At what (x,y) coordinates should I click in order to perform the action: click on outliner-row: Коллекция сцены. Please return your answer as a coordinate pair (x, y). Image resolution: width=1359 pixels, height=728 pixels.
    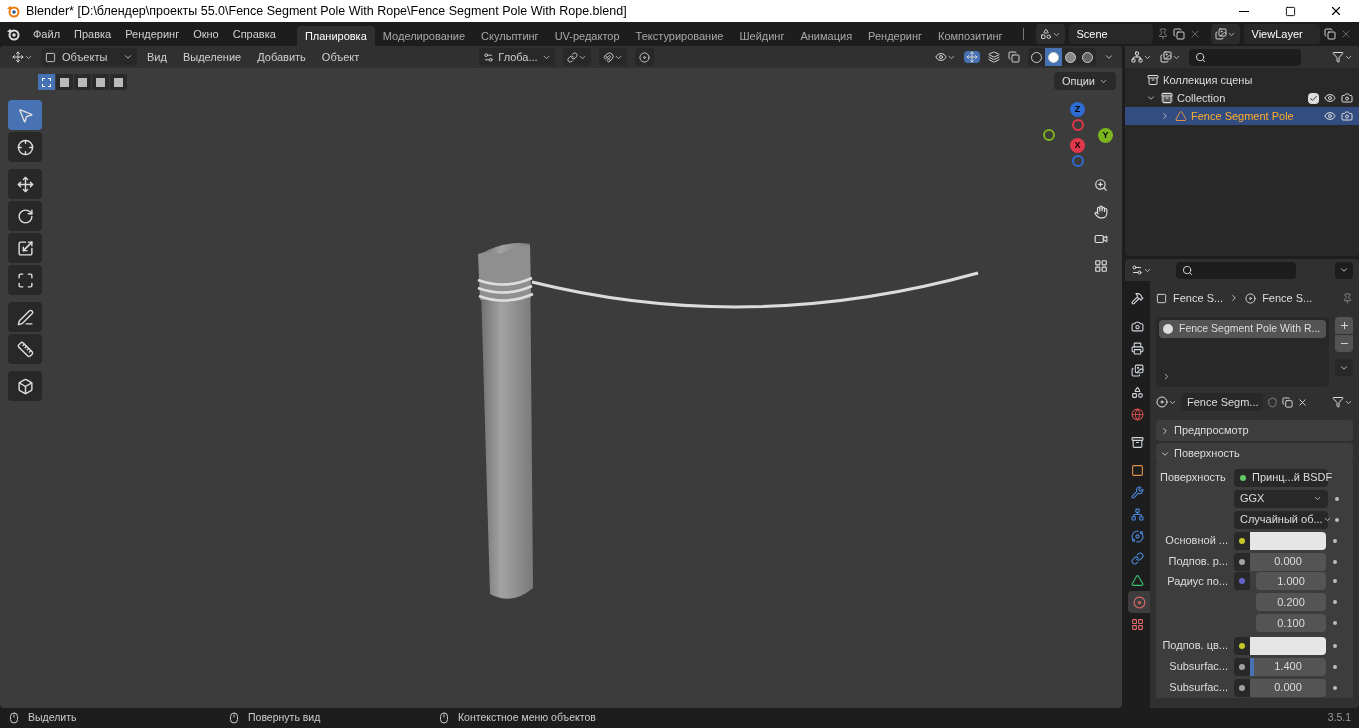
    Looking at the image, I should click on (1242, 80).